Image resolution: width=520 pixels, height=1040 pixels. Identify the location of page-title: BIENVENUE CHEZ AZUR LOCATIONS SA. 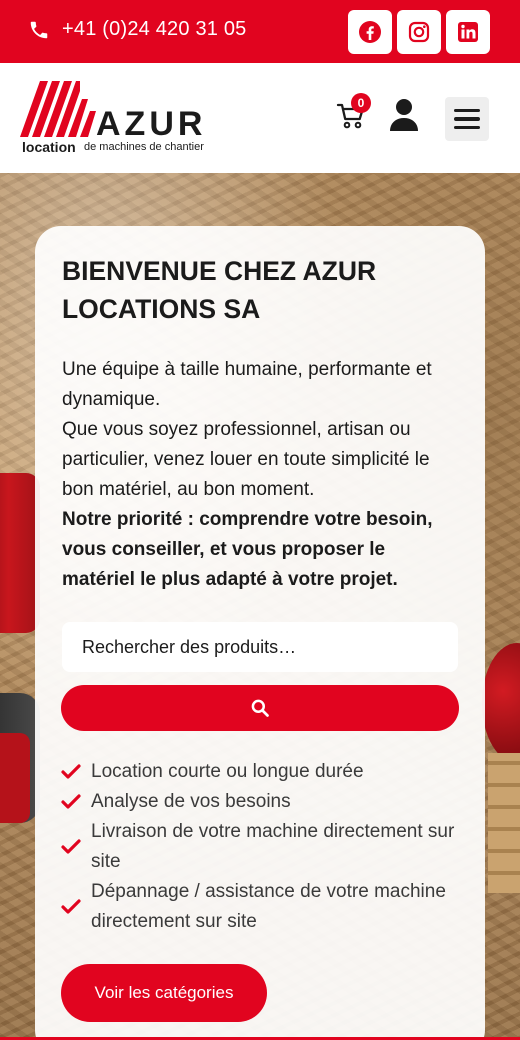
(219, 290).